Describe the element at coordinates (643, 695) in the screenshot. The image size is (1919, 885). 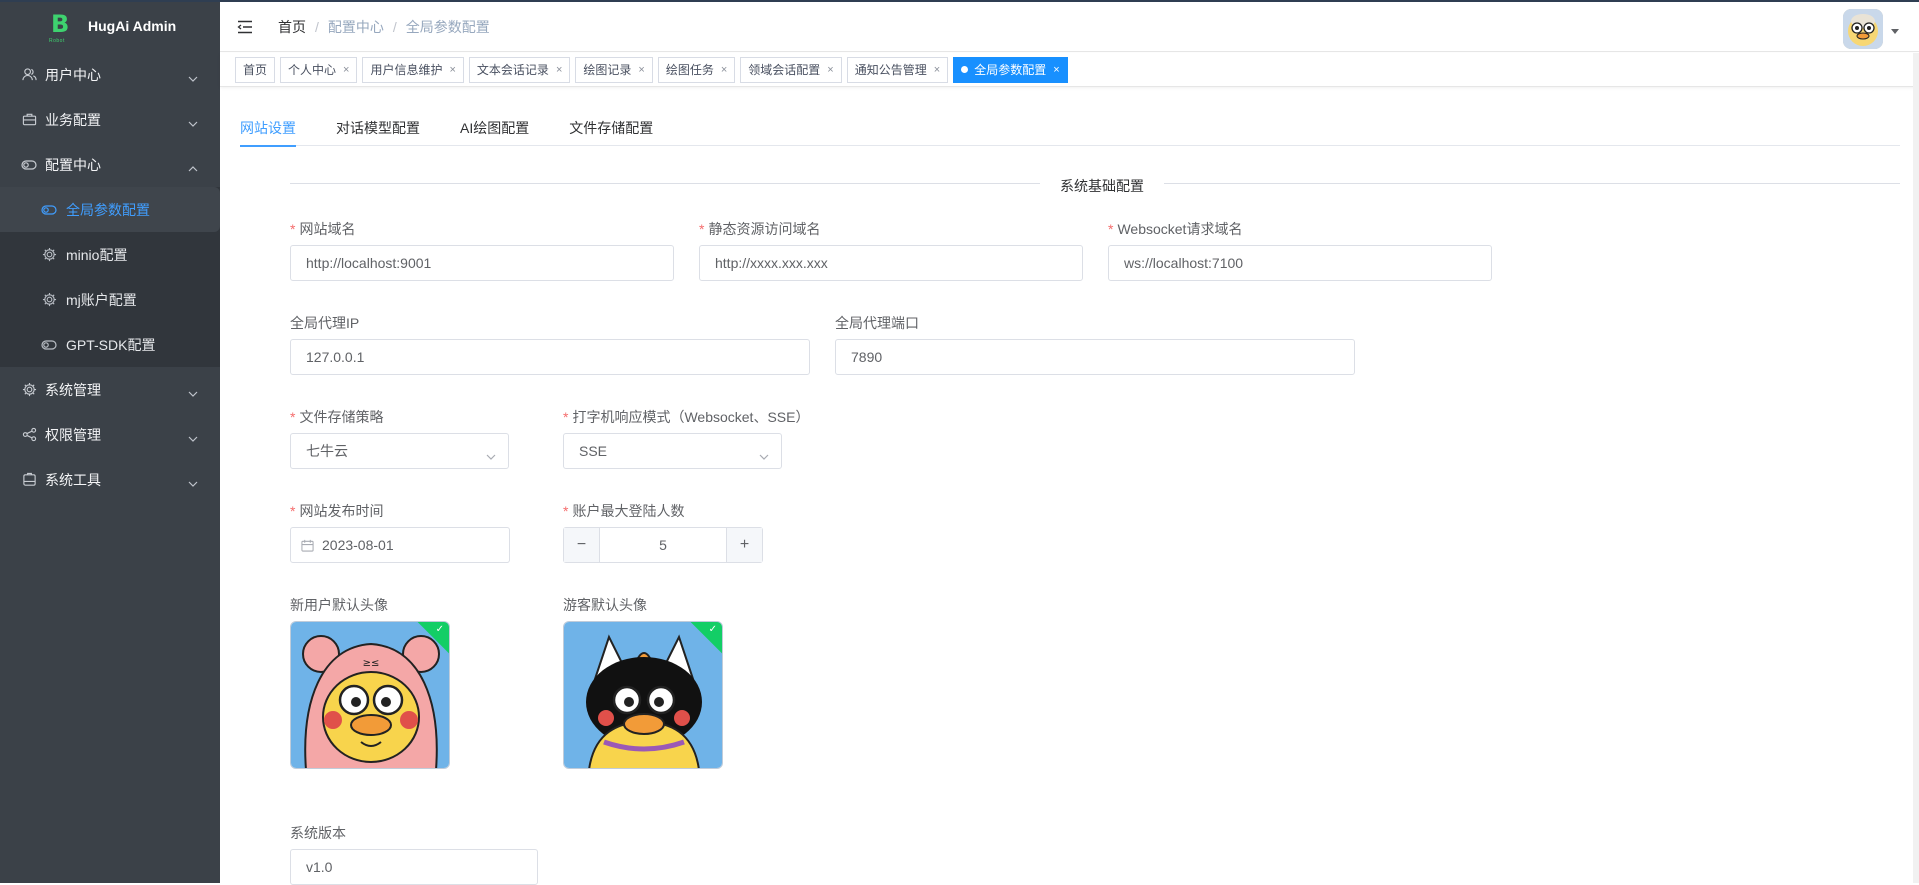
I see `guest-avatar-upload: ✓` at that location.